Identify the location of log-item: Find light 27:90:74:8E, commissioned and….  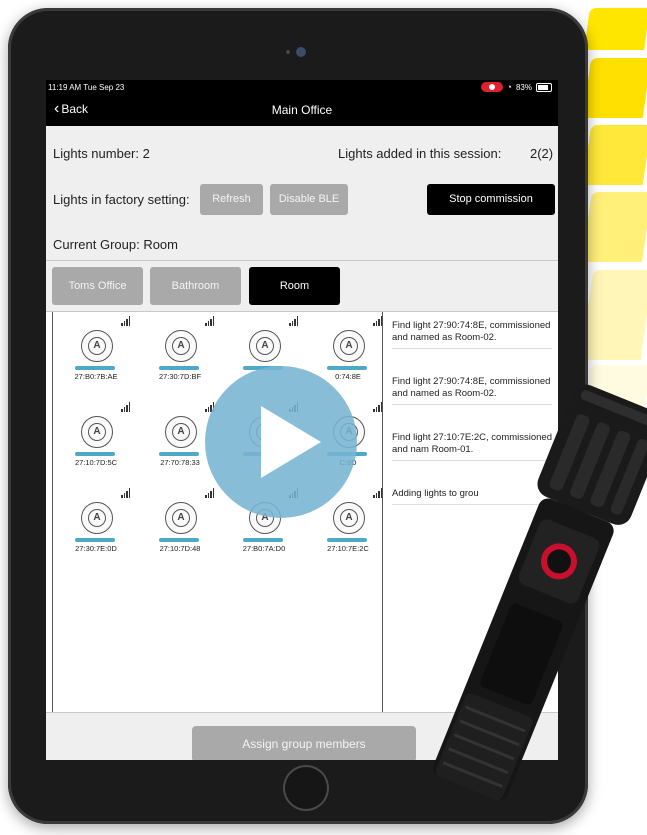
(472, 334).